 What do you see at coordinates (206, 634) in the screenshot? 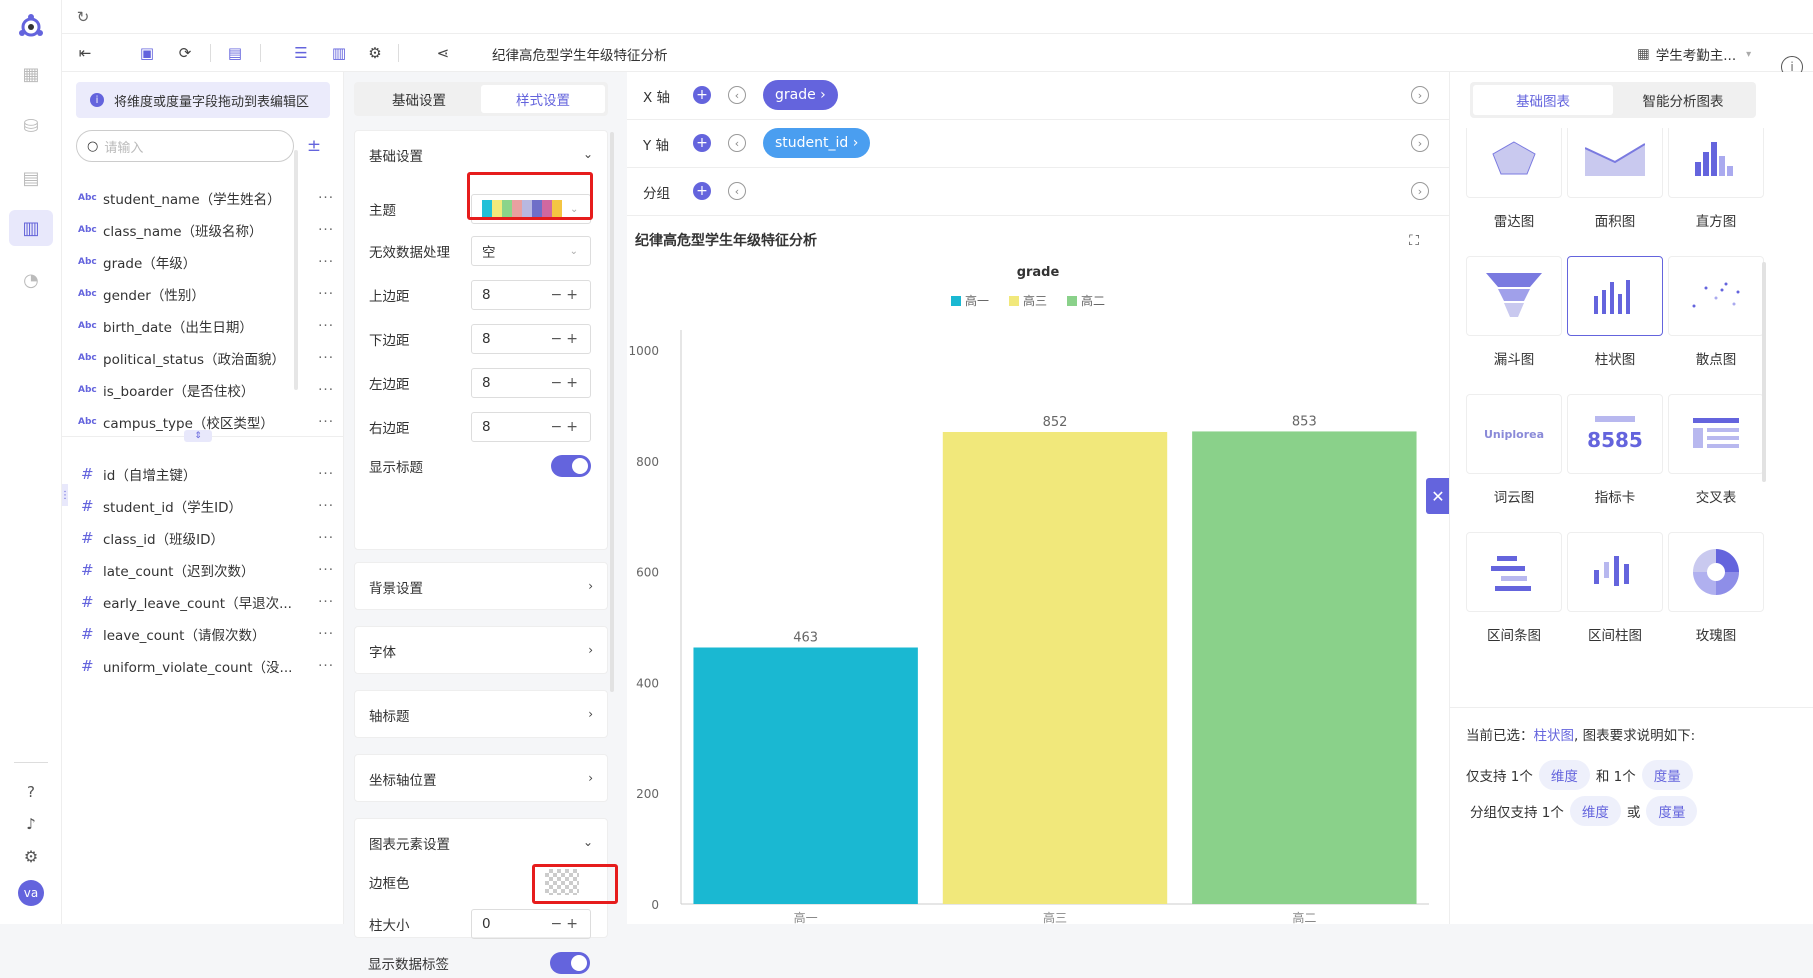
I see `measure-field: # leave_count（请假次数） ···` at bounding box center [206, 634].